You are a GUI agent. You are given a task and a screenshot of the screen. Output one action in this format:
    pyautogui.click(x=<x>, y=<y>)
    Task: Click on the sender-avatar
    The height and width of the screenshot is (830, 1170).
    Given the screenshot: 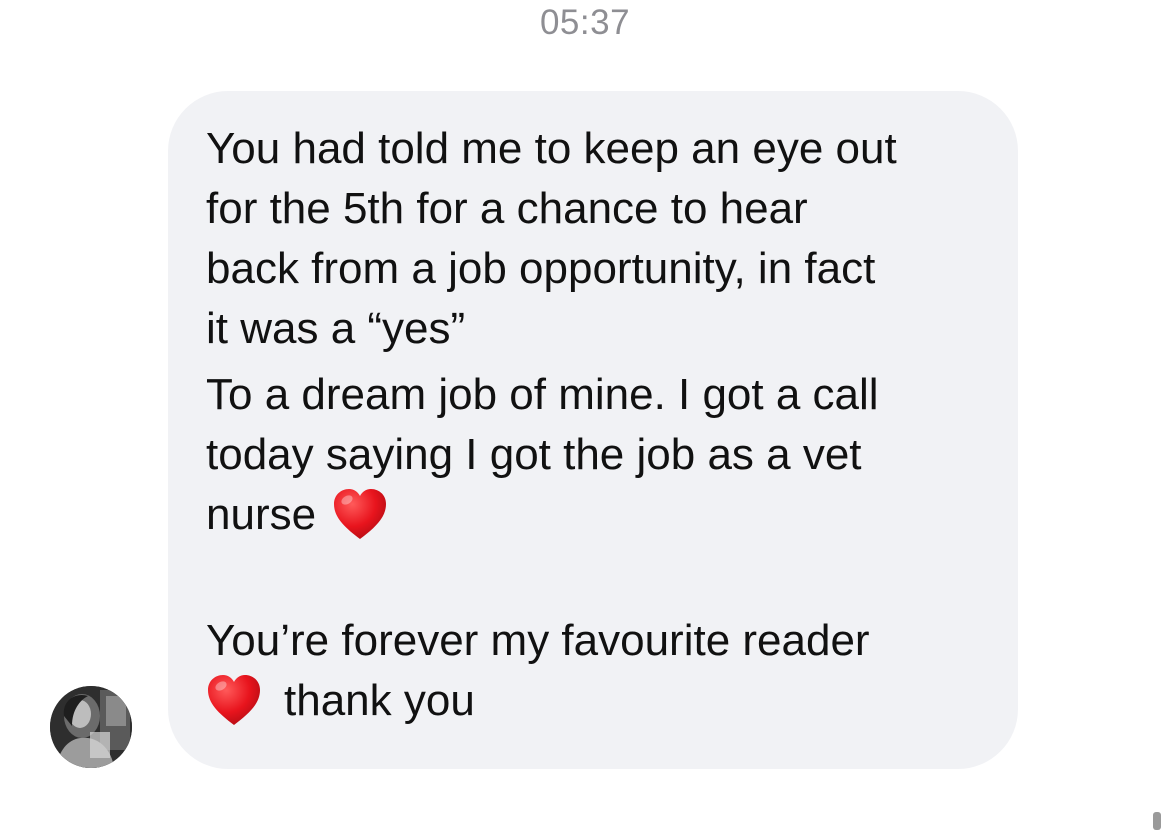 What is the action you would take?
    pyautogui.click(x=91, y=727)
    